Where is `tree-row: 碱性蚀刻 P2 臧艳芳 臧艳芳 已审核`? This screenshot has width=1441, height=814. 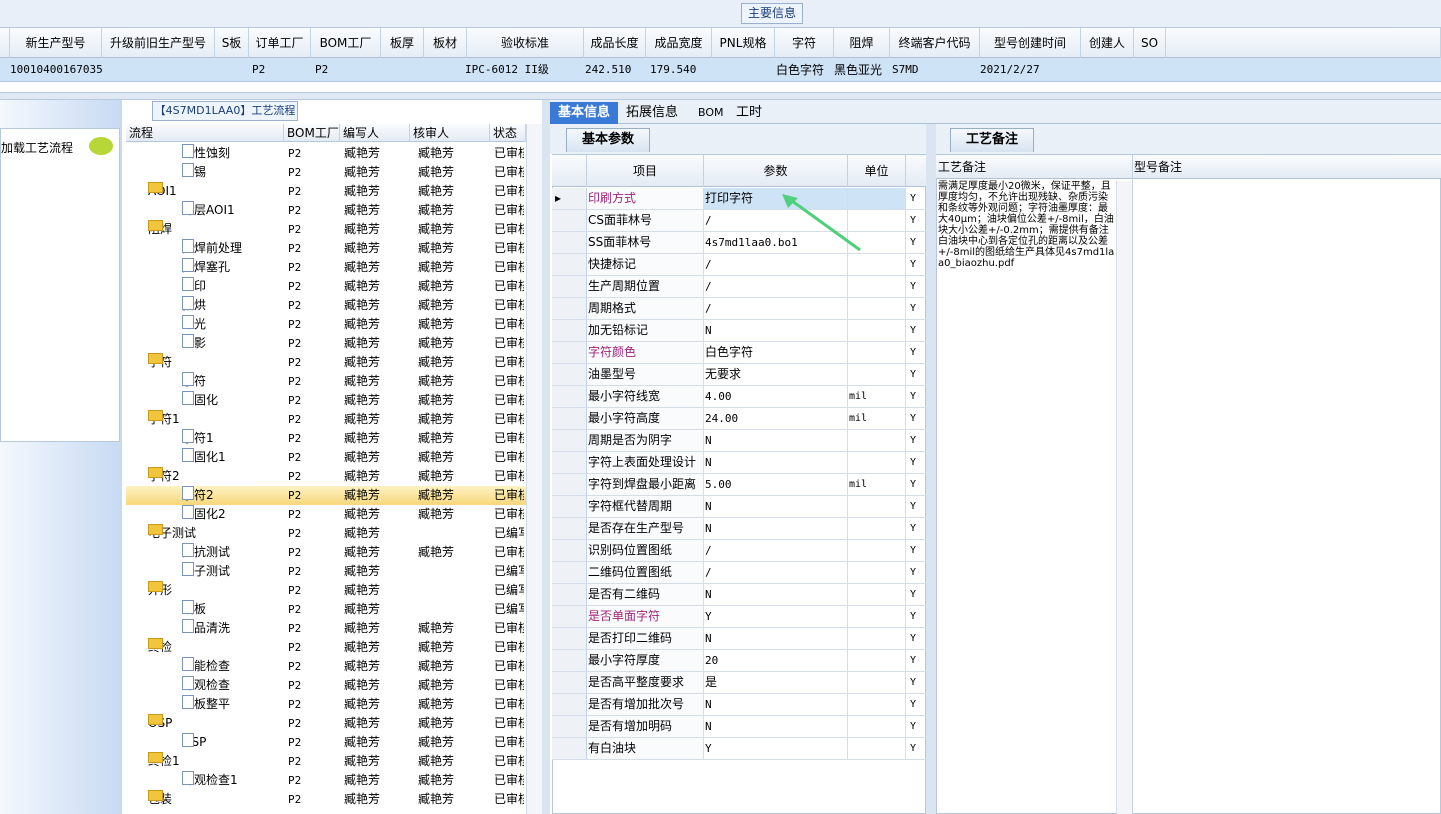 tree-row: 碱性蚀刻 P2 臧艳芳 臧艳芳 已审核 is located at coordinates (326, 153).